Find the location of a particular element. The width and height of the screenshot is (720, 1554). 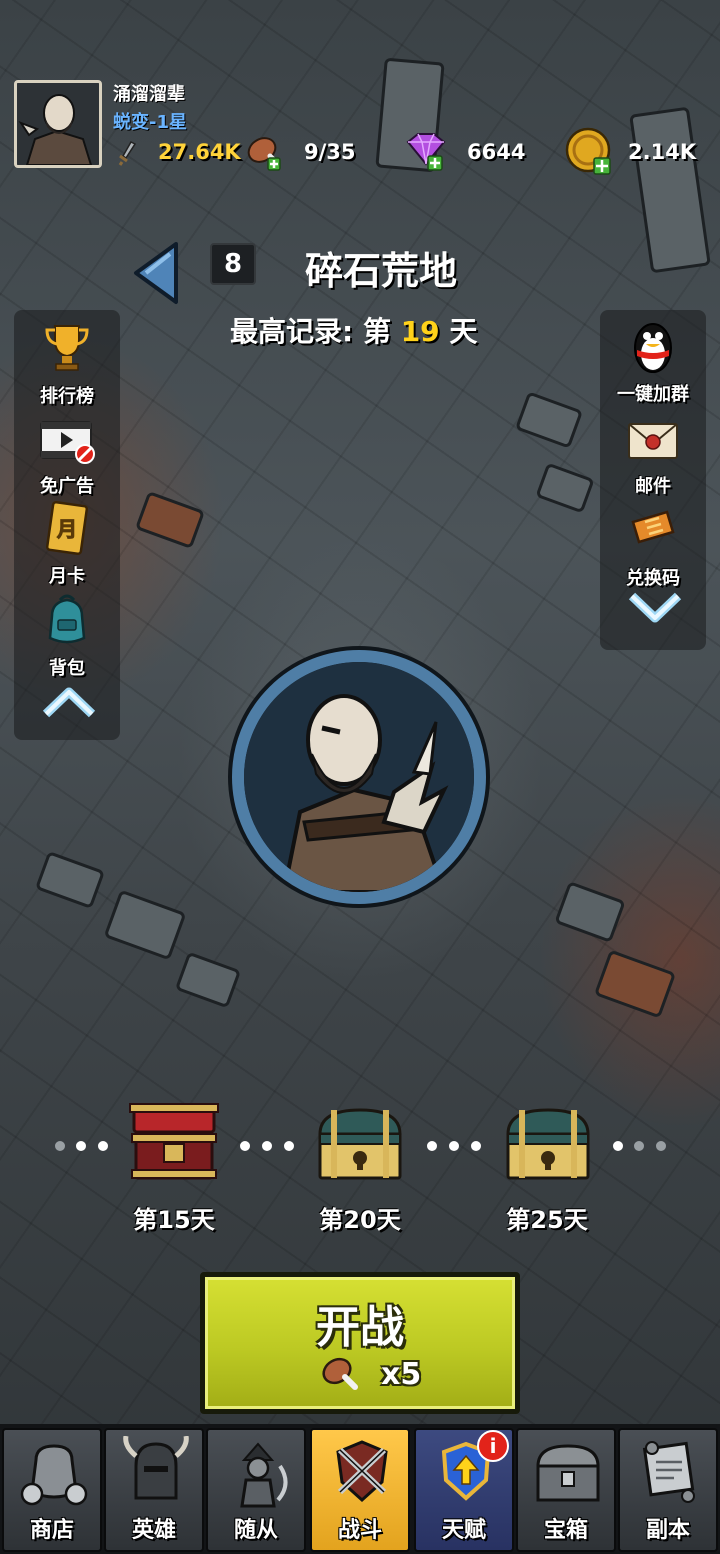

no-ads-label: 免广告 is located at coordinates (67, 486).